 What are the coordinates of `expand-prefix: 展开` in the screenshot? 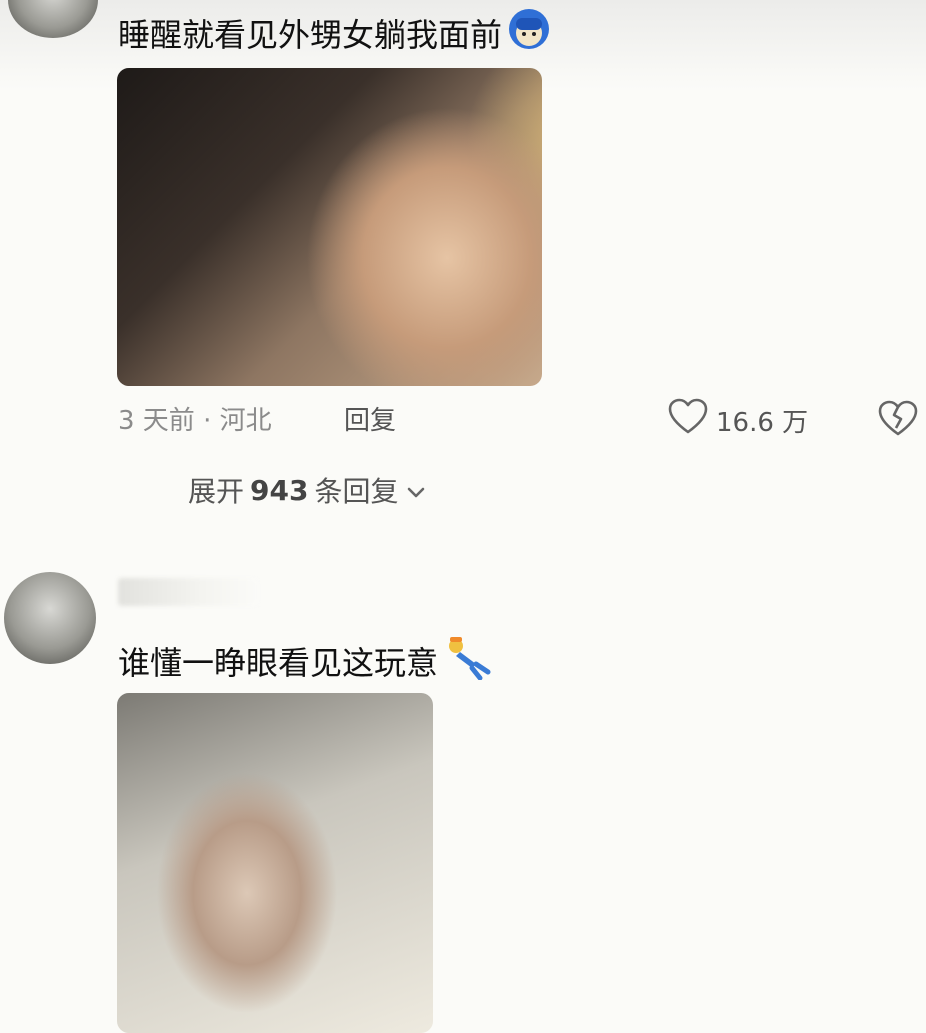 It's located at (216, 491).